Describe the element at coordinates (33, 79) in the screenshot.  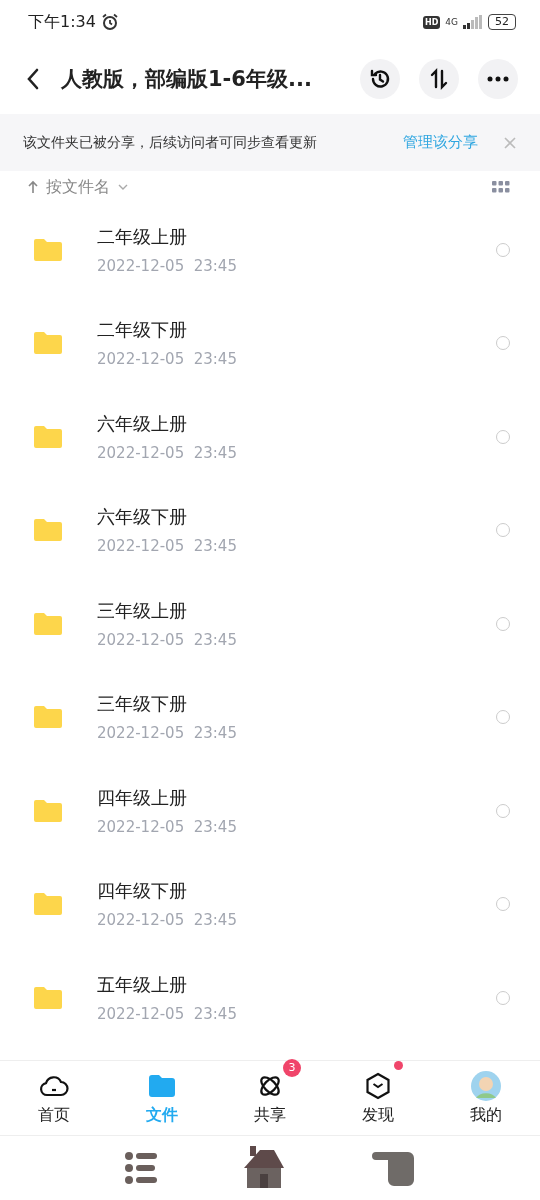
I see `back-icon` at that location.